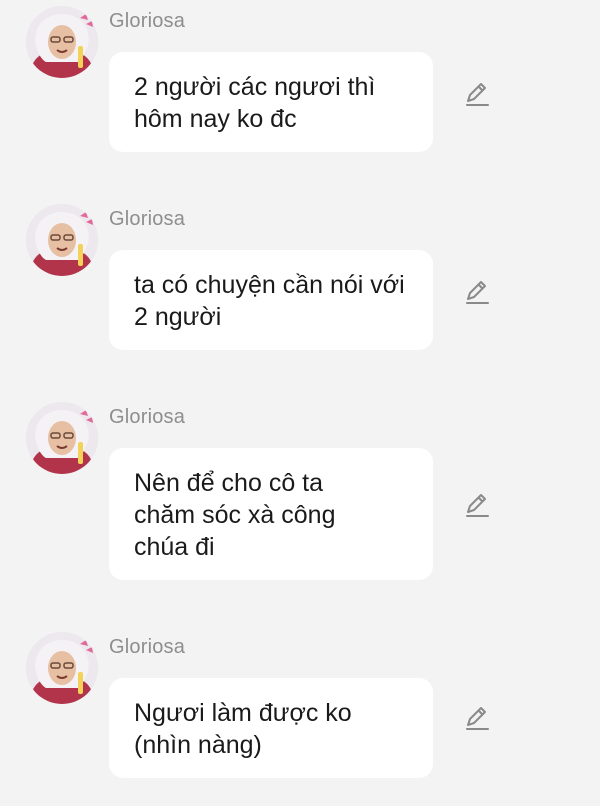 Image resolution: width=600 pixels, height=806 pixels. Describe the element at coordinates (255, 103) in the screenshot. I see `message-text: 2 người các ngươi thì hôm nay ko đc` at that location.